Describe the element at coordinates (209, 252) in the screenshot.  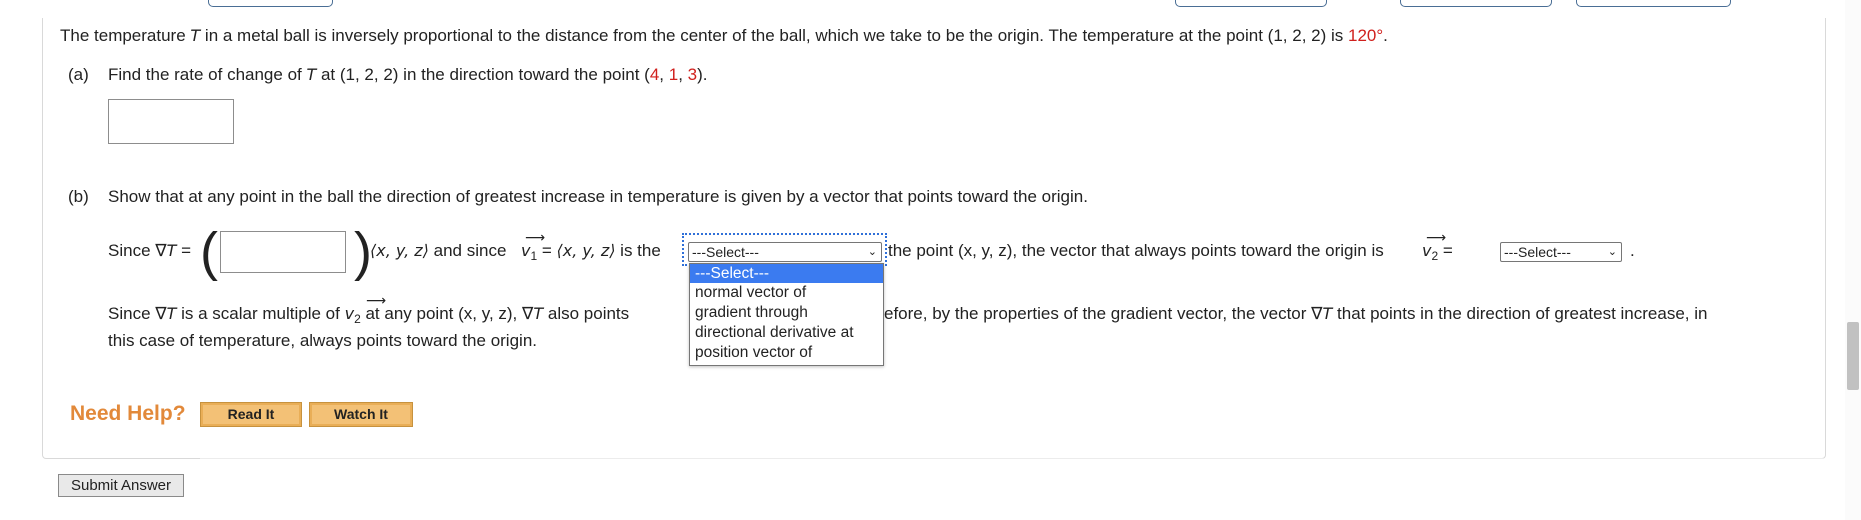
I see `left-paren: (` at that location.